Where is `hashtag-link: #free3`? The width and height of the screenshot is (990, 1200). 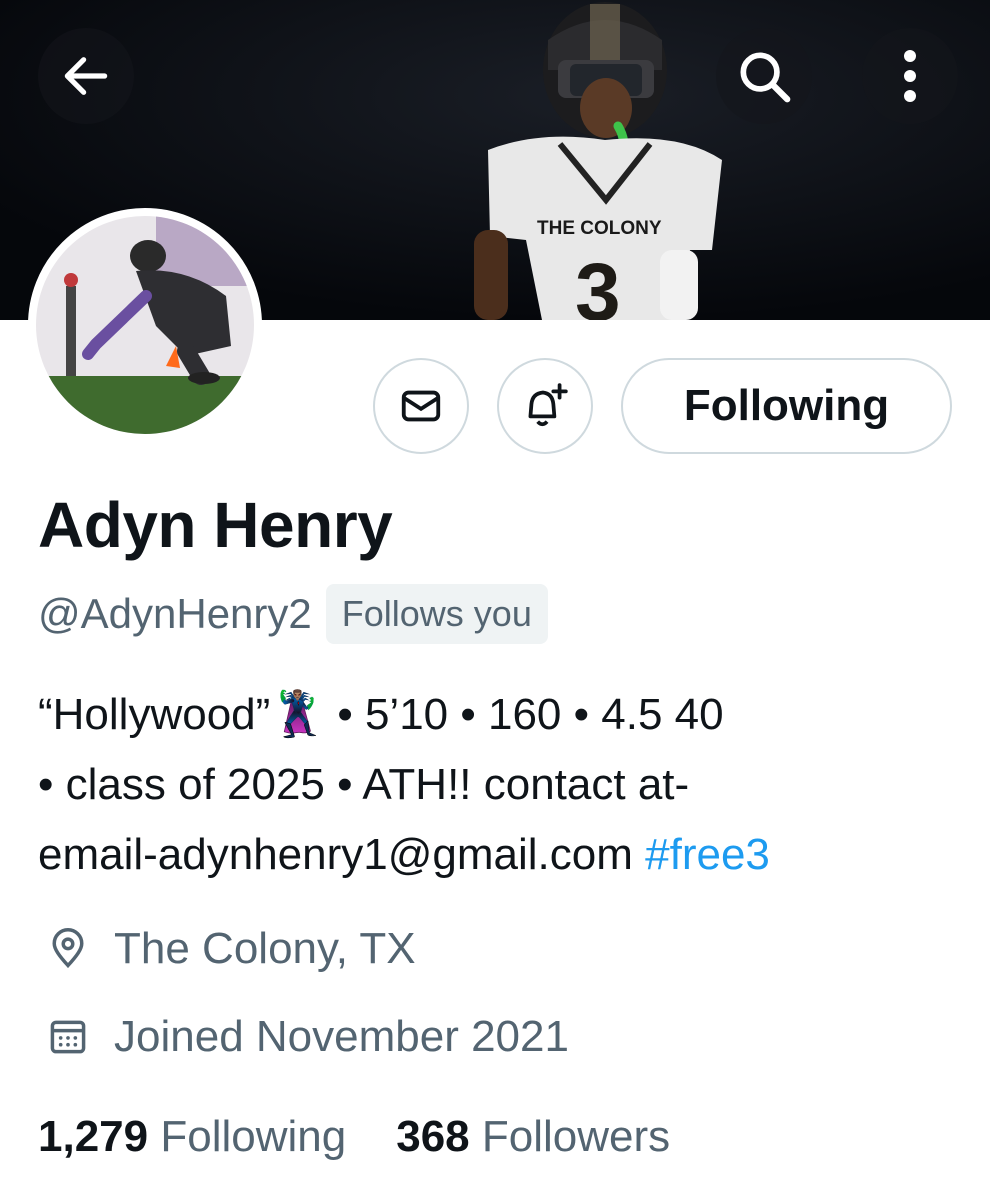 hashtag-link: #free3 is located at coordinates (707, 854).